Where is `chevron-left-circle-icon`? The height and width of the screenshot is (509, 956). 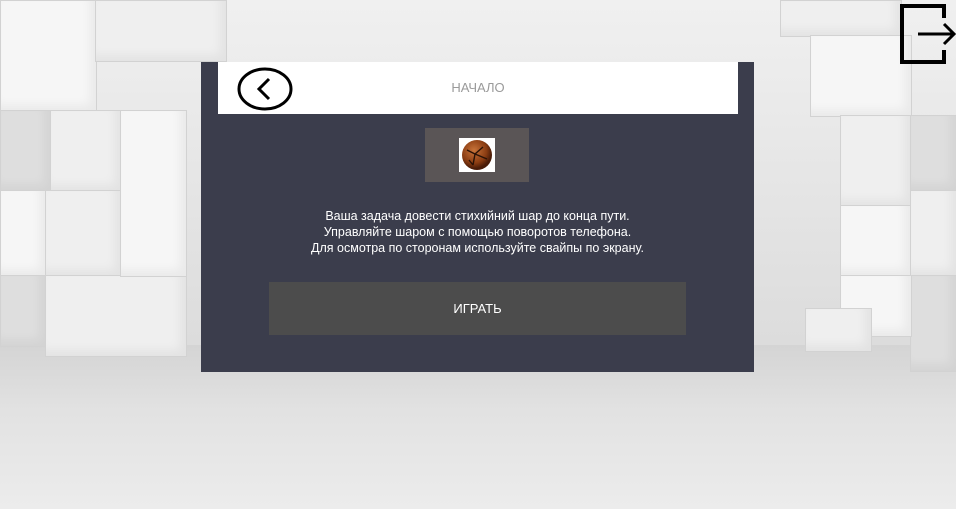
chevron-left-circle-icon is located at coordinates (265, 89).